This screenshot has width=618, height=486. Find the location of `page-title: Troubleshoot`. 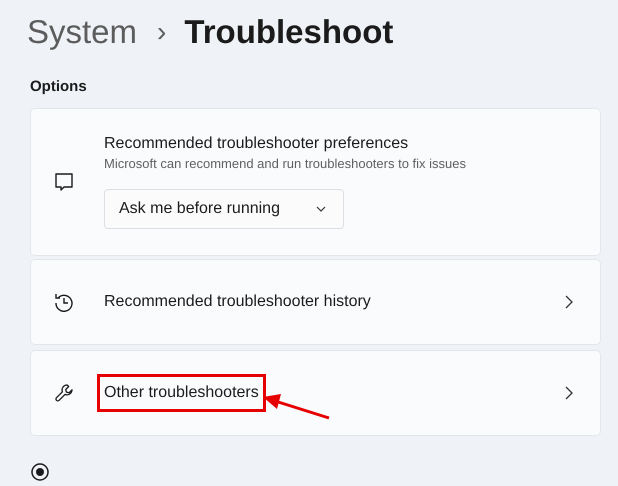

page-title: Troubleshoot is located at coordinates (289, 32).